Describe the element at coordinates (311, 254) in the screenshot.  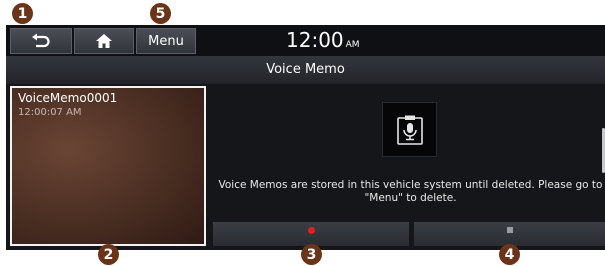
I see `callout-3: 3` at that location.